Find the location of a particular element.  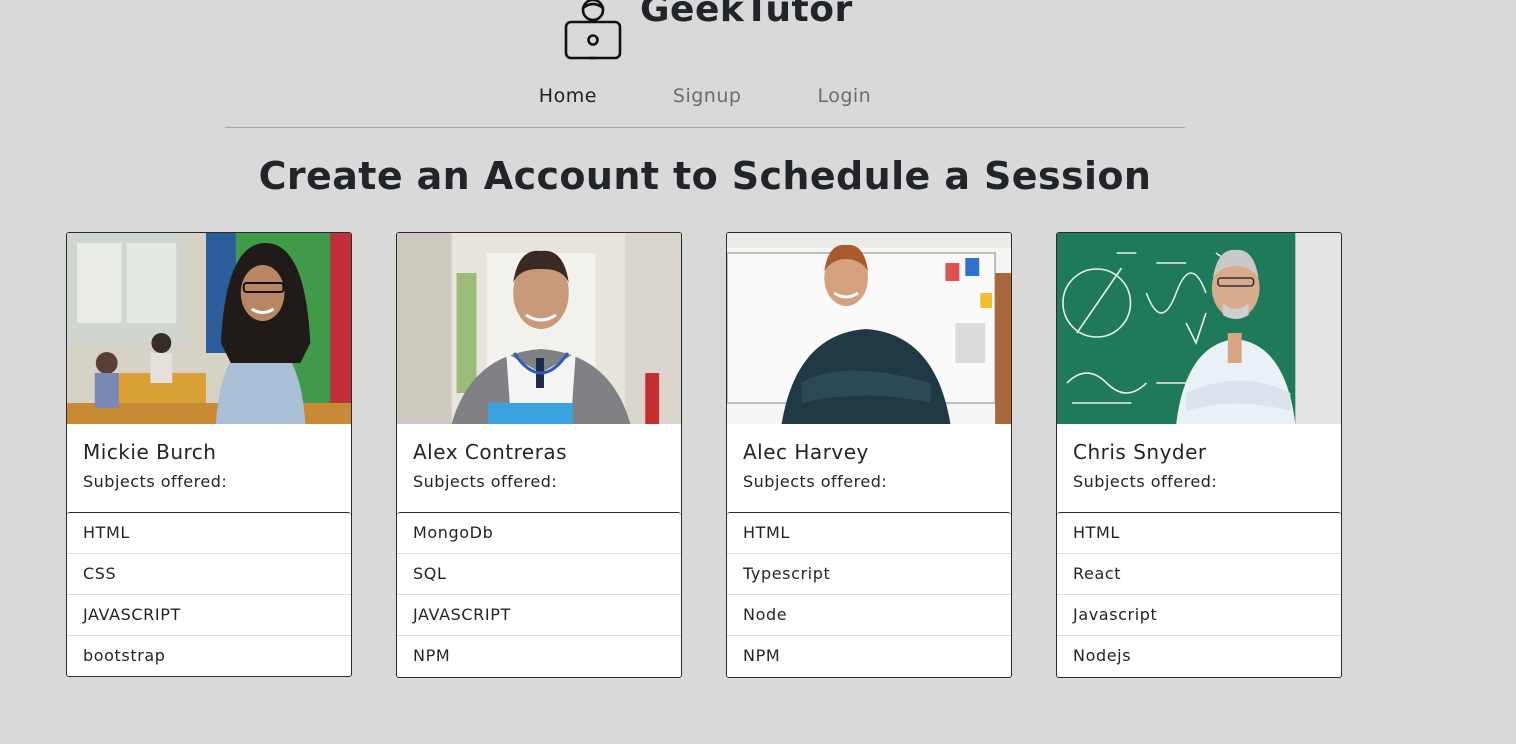

tutor-name: Alec Harvey is located at coordinates (806, 452).